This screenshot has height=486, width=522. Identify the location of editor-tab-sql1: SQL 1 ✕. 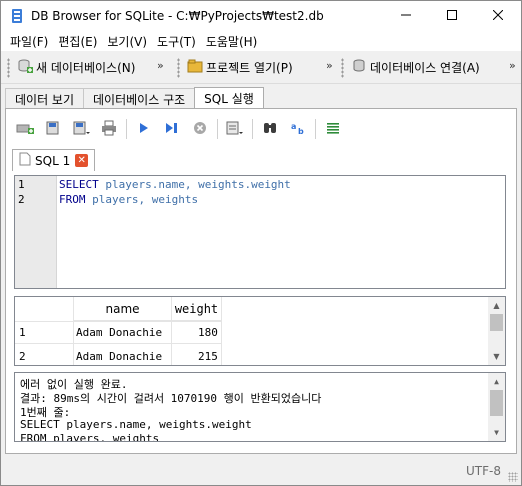
(54, 160).